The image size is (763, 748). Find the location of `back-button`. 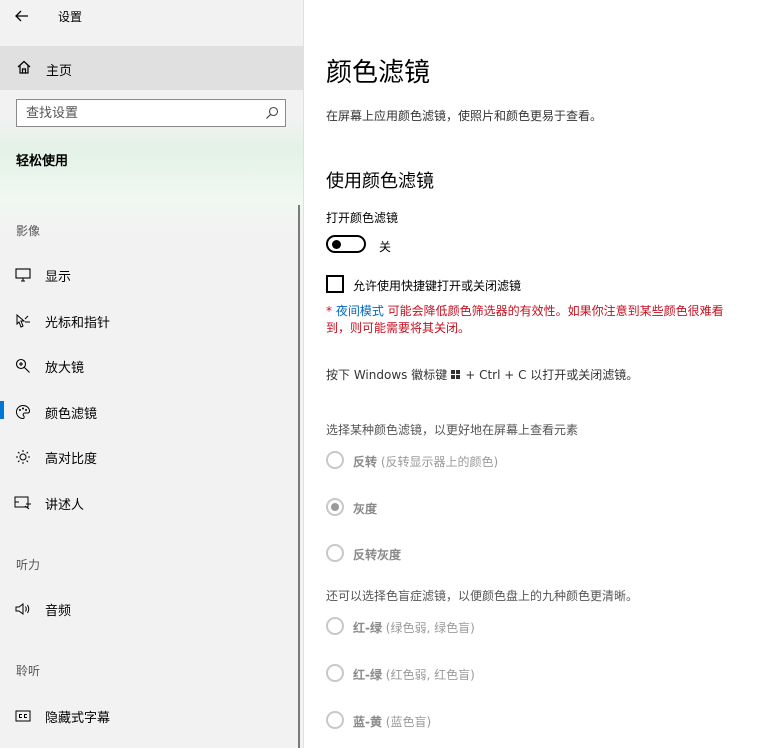

back-button is located at coordinates (22, 16).